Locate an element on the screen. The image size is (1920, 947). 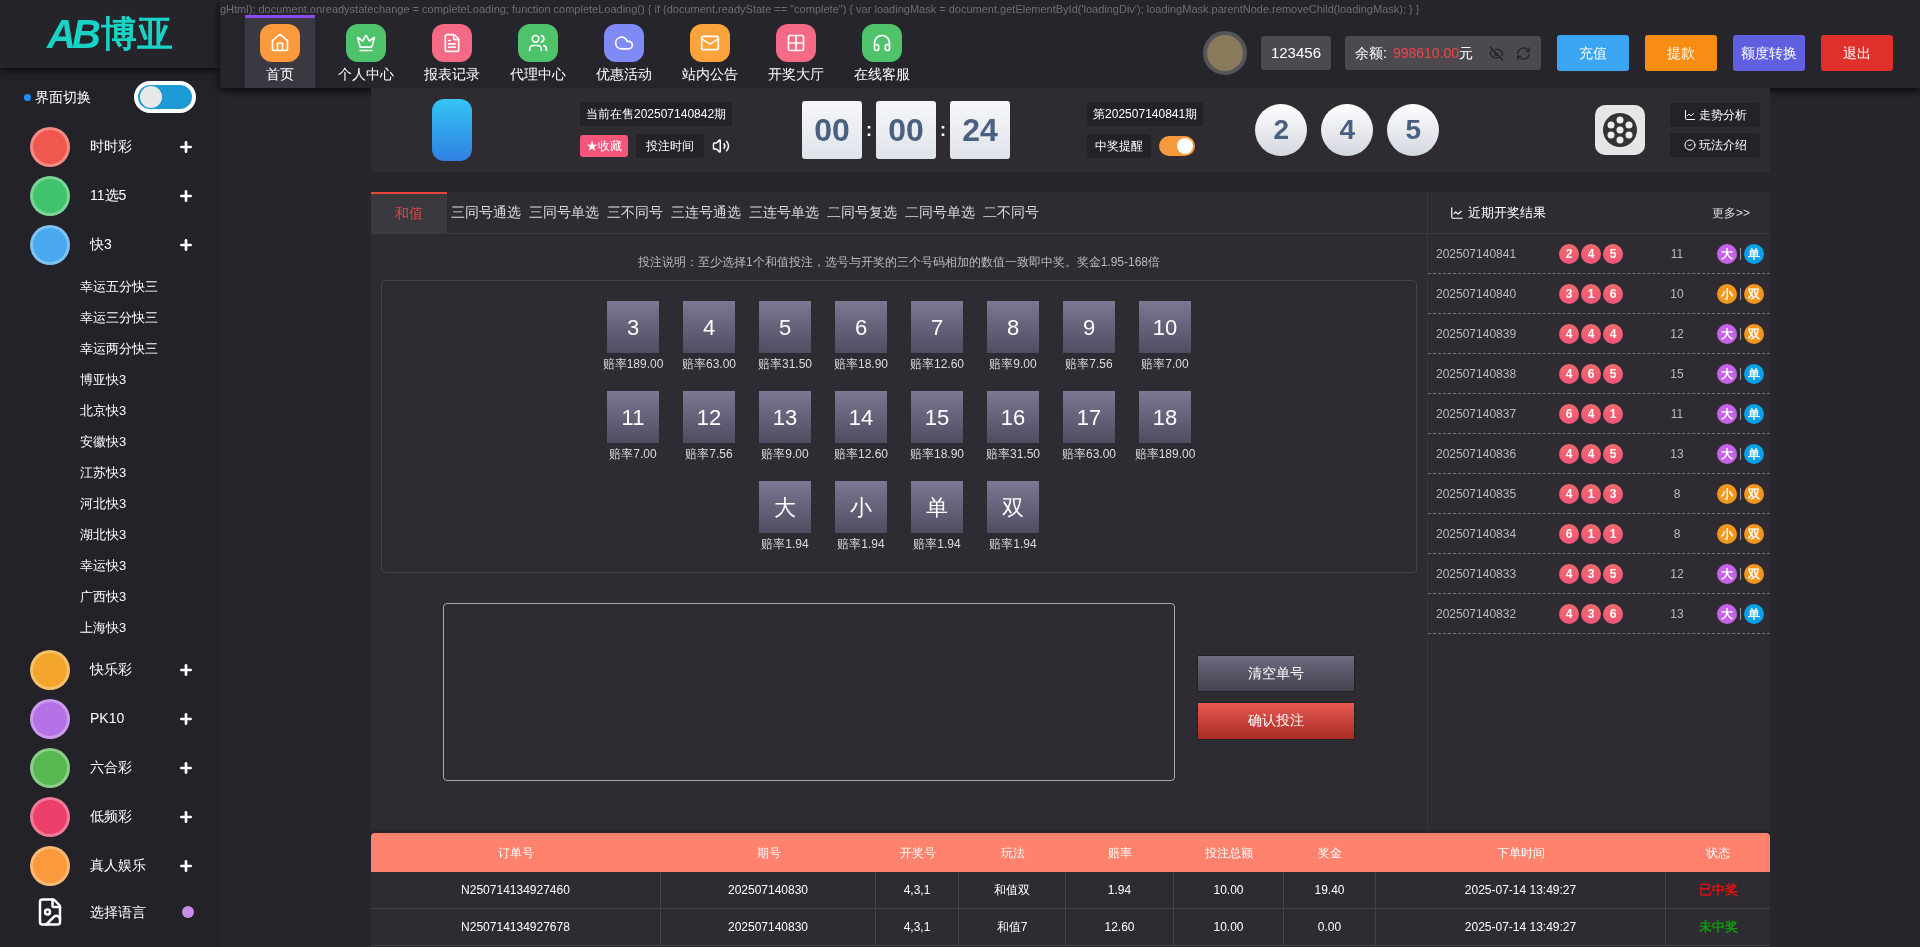
sidebar-subitem: 幸运两分快三 is located at coordinates (110, 348).